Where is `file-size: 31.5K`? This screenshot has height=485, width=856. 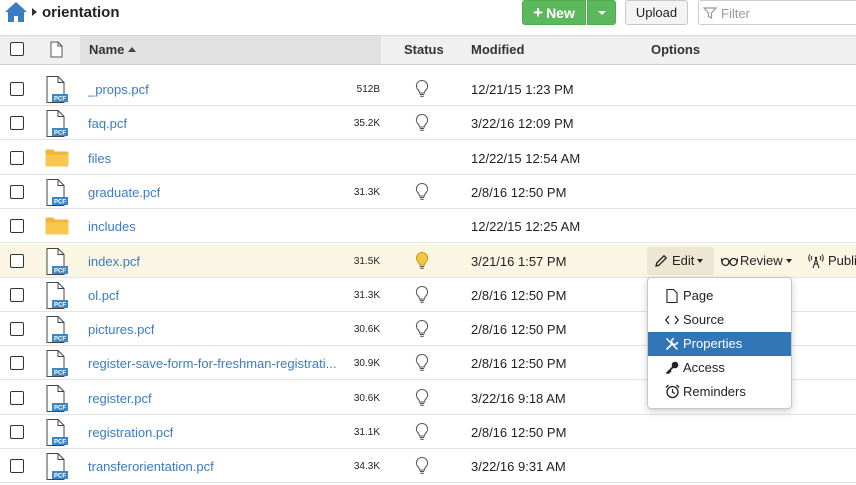 file-size: 31.5K is located at coordinates (366, 261).